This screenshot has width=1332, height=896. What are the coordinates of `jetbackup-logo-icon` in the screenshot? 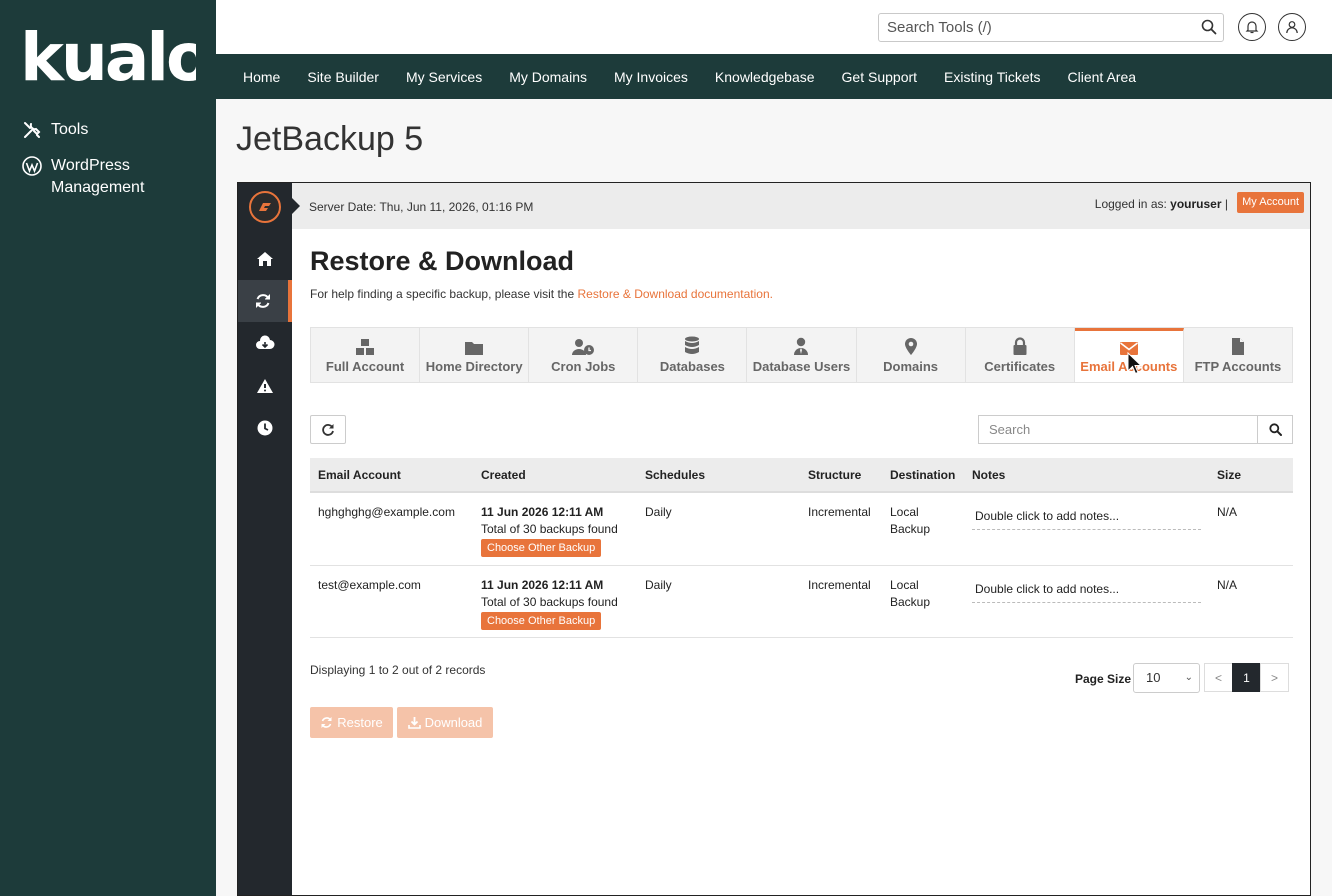 It's located at (265, 207).